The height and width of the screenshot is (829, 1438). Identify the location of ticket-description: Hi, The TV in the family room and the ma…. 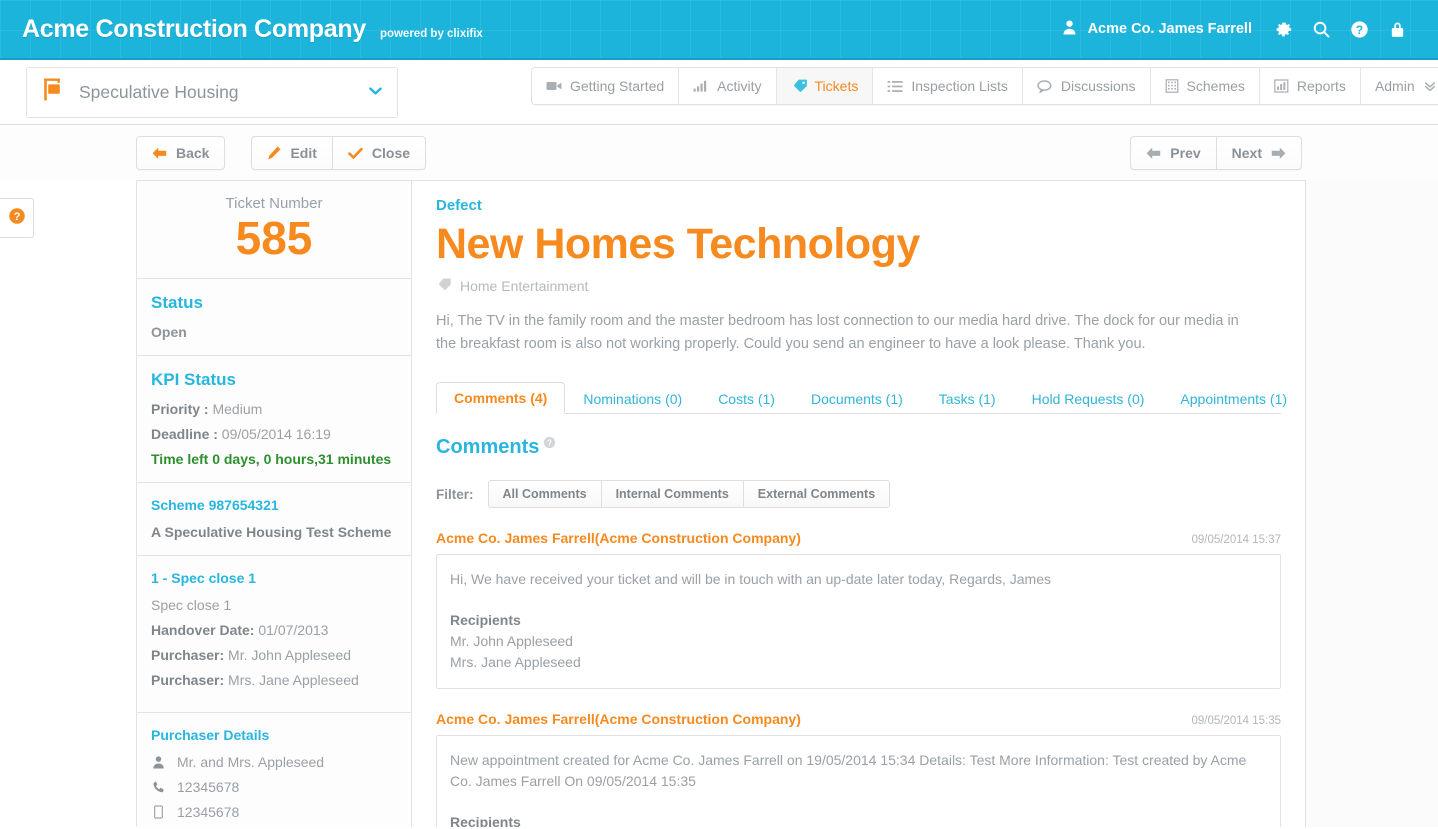
(837, 333).